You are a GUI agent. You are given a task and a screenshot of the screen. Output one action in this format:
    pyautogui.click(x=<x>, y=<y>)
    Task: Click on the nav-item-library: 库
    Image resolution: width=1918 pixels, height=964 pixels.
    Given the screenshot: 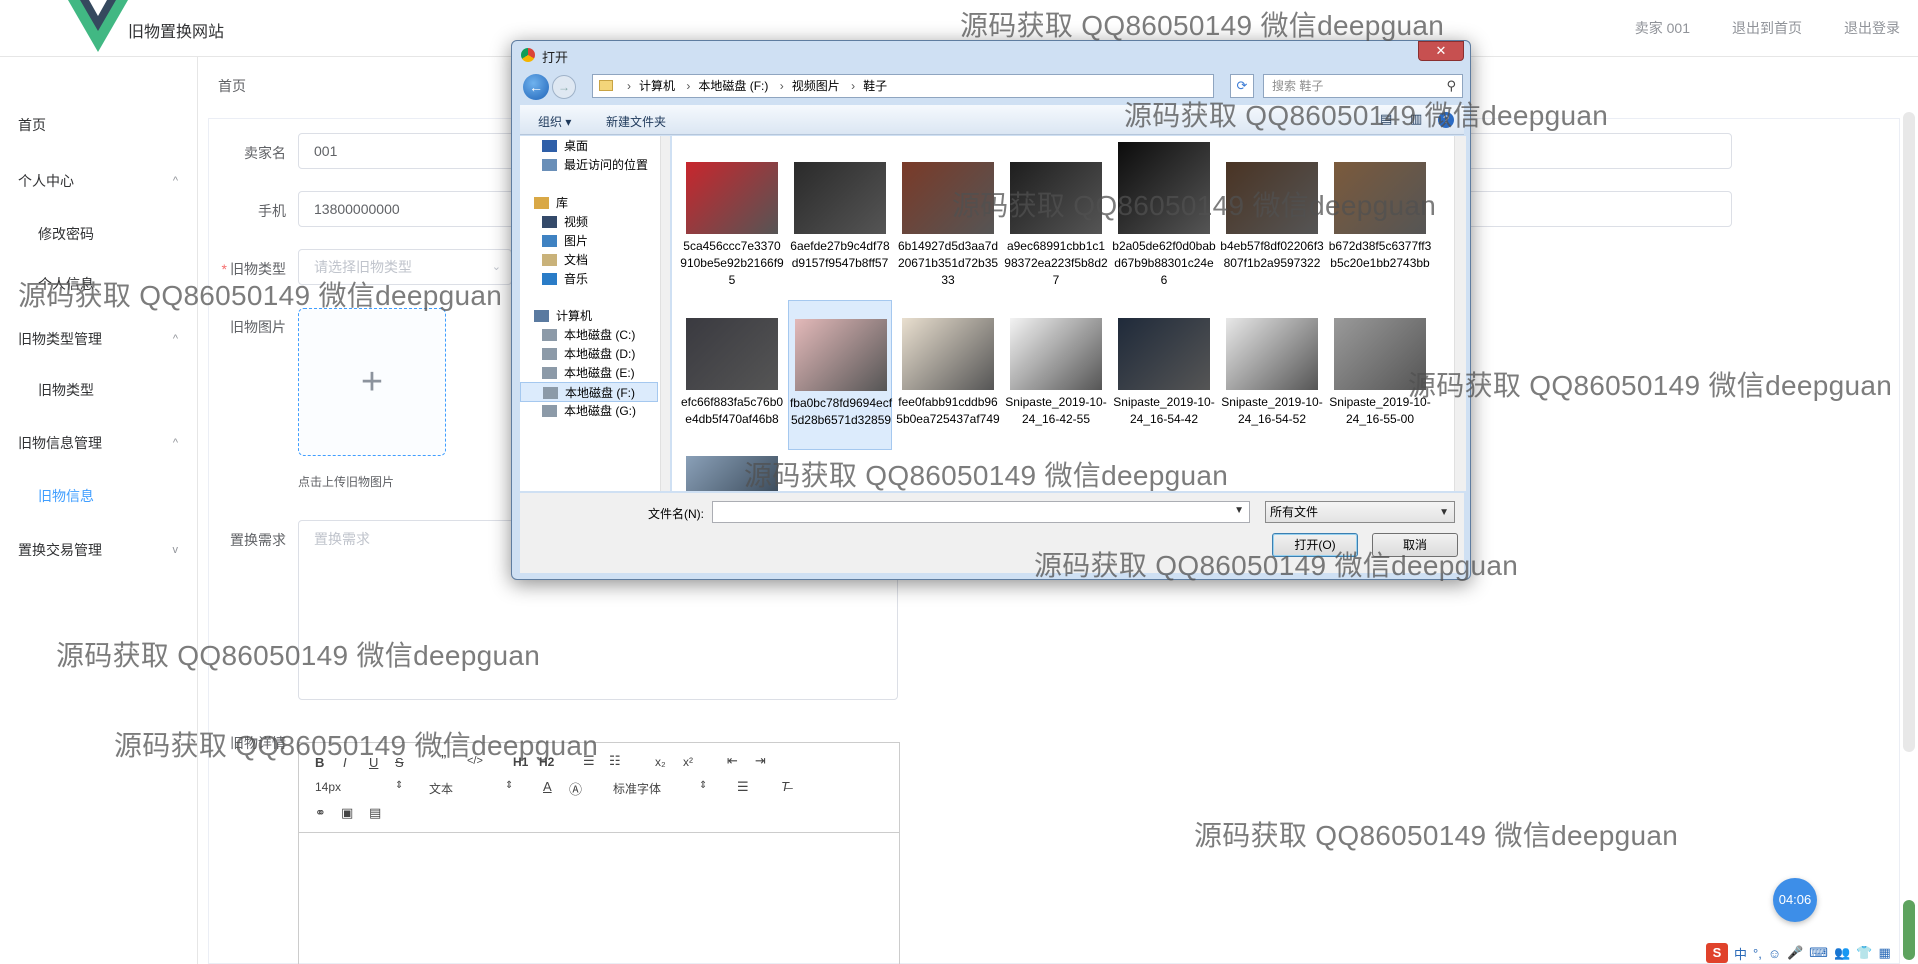 What is the action you would take?
    pyautogui.click(x=589, y=203)
    